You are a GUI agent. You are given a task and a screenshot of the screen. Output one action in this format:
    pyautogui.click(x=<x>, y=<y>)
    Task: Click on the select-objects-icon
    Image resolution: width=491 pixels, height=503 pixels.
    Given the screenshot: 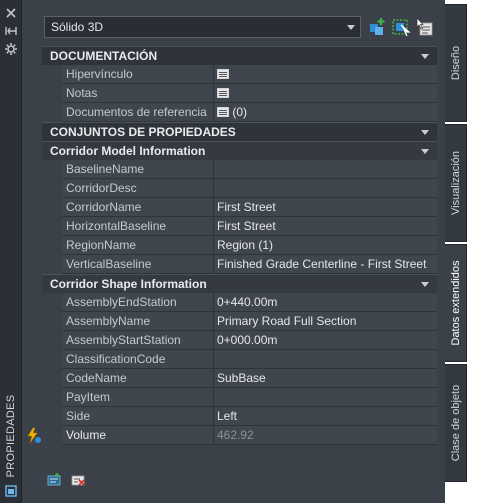 What is the action you would take?
    pyautogui.click(x=424, y=27)
    